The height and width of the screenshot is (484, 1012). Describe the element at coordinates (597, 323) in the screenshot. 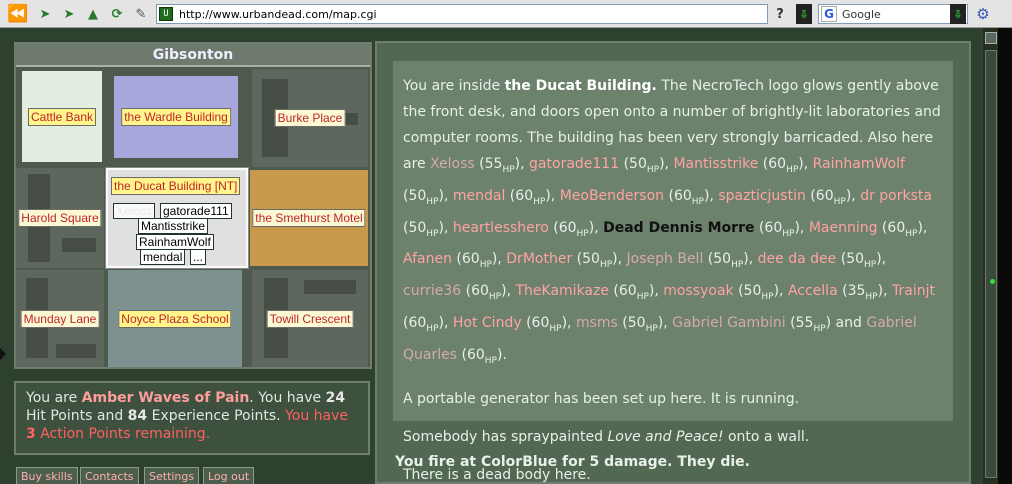

I see `player-link: msms` at that location.